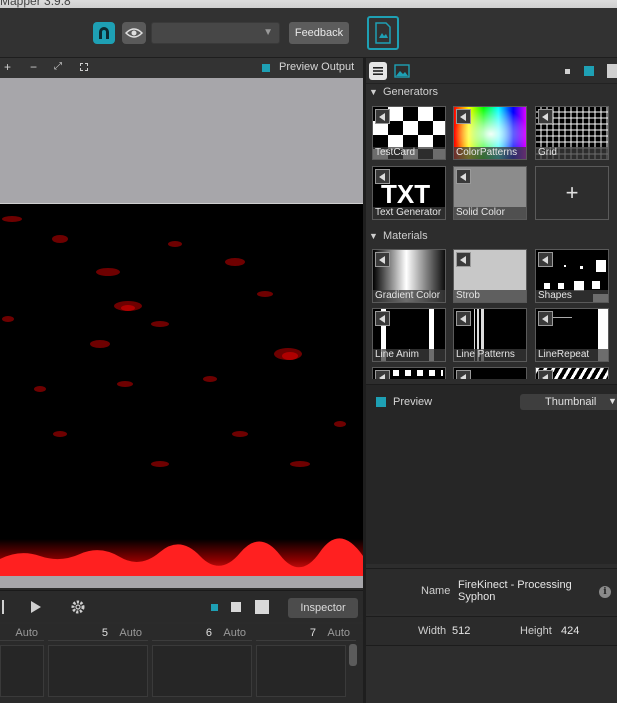  I want to click on preview-toggle-button, so click(134, 33).